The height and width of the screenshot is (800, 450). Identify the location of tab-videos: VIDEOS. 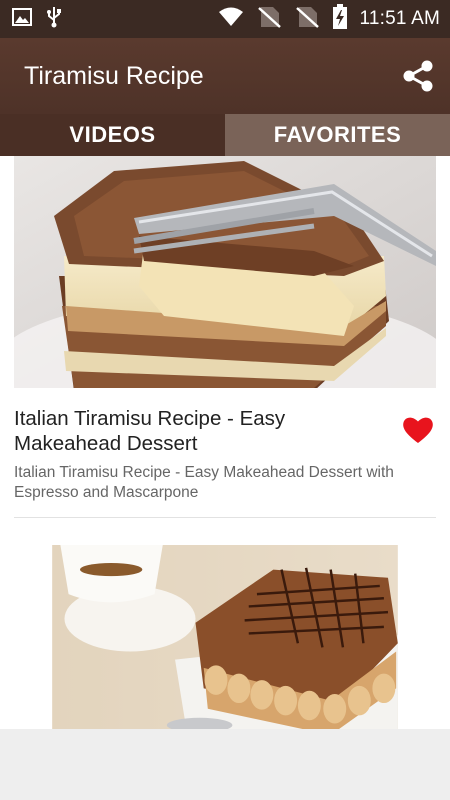
(112, 135).